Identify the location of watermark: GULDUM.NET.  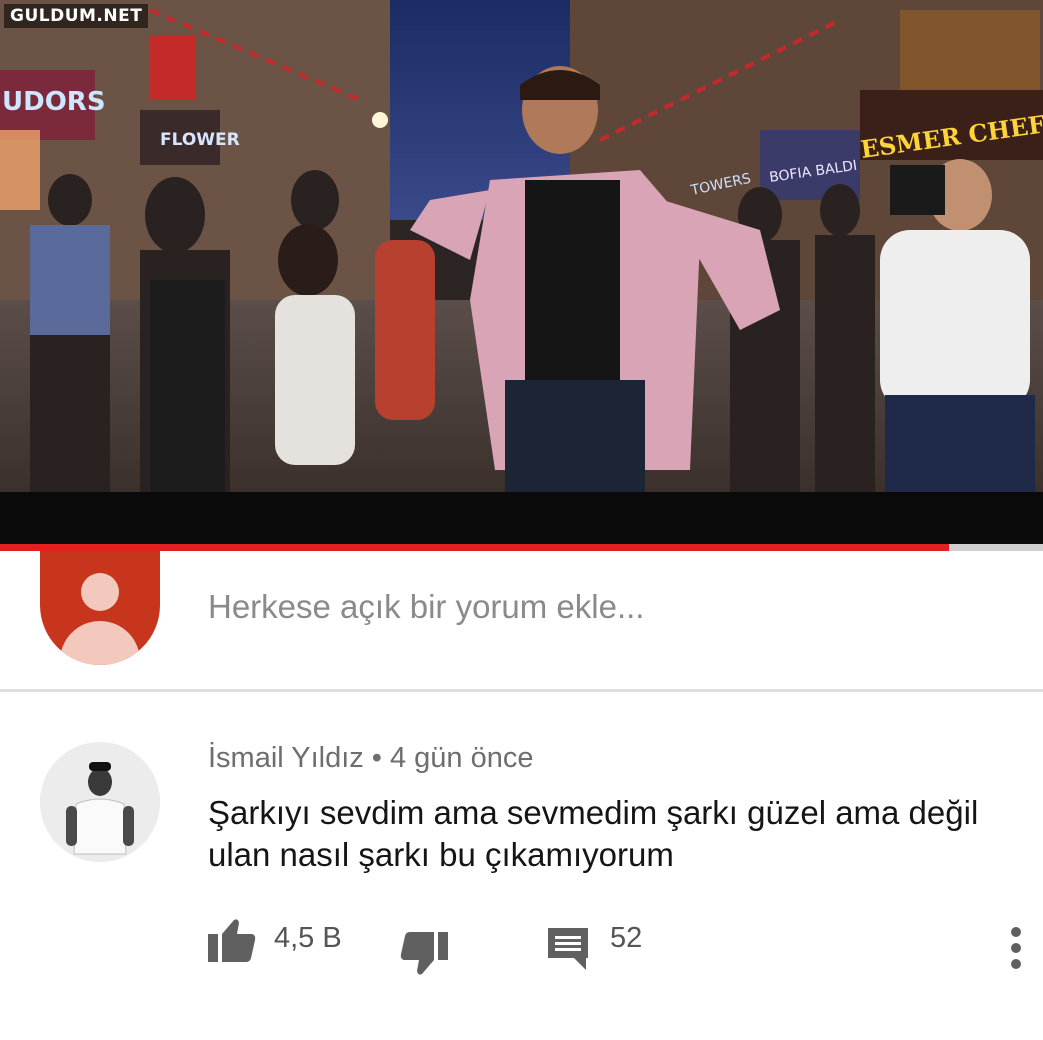
(76, 16).